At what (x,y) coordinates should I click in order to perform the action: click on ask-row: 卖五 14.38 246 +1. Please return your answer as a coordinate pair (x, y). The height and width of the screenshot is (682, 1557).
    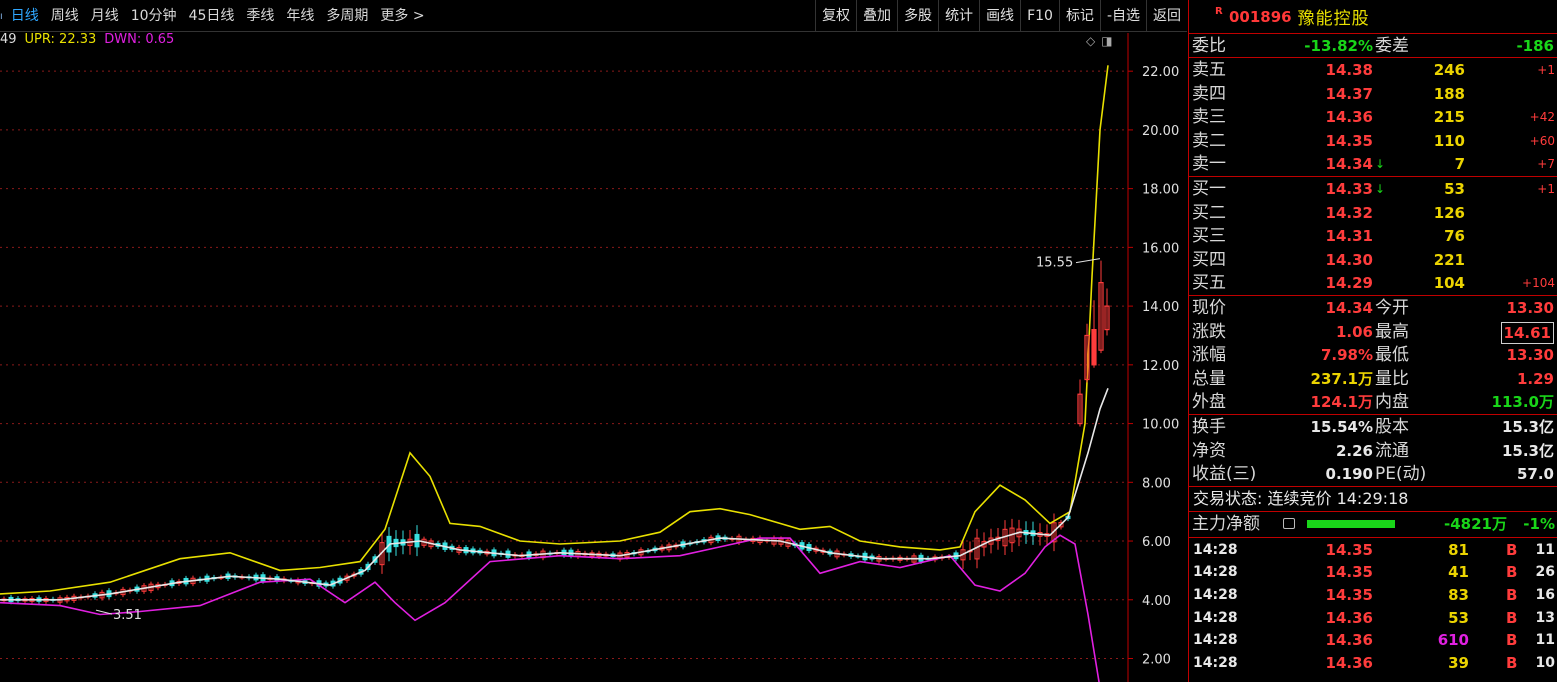
    Looking at the image, I should click on (1373, 70).